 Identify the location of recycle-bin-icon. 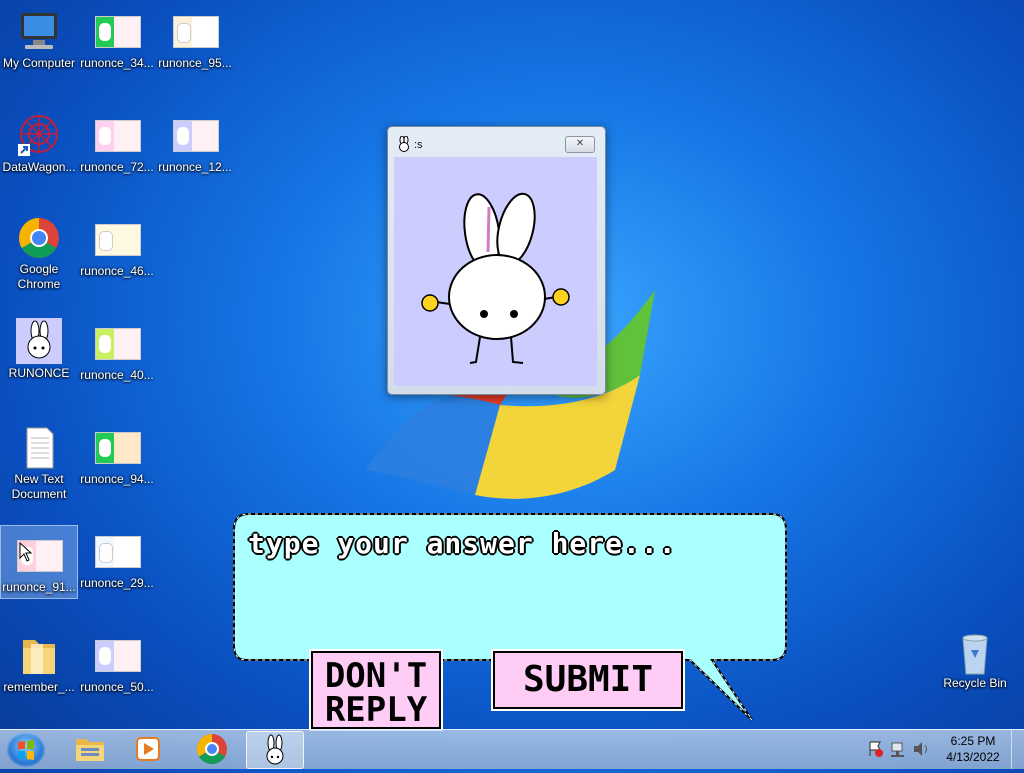
(975, 652).